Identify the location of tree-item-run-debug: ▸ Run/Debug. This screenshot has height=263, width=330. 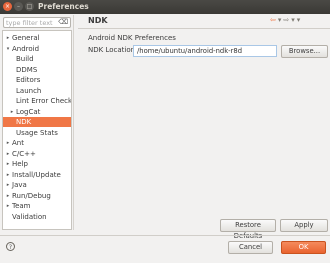
(37, 196).